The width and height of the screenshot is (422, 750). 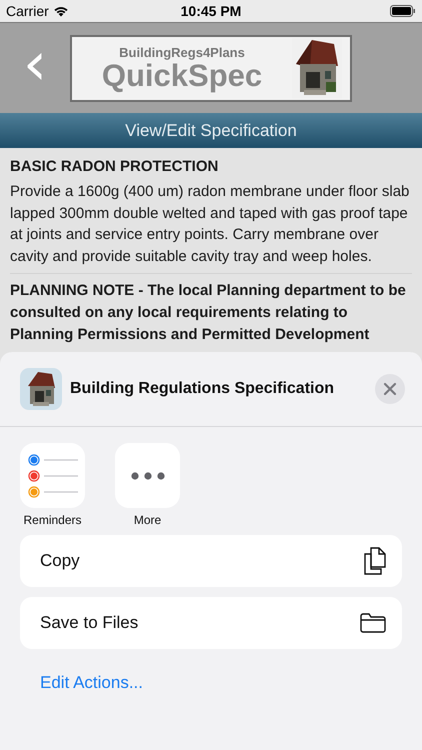 What do you see at coordinates (27, 11) in the screenshot?
I see `carrier-label: Carrier` at bounding box center [27, 11].